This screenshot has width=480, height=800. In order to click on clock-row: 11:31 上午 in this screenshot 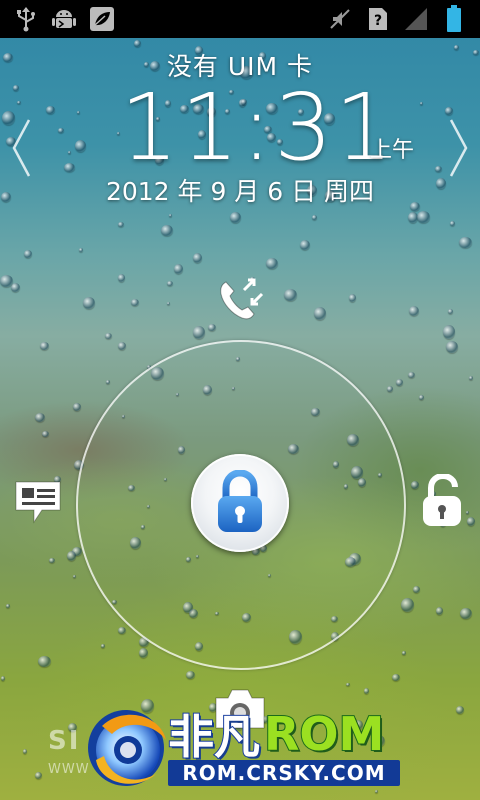, I will do `click(240, 128)`.